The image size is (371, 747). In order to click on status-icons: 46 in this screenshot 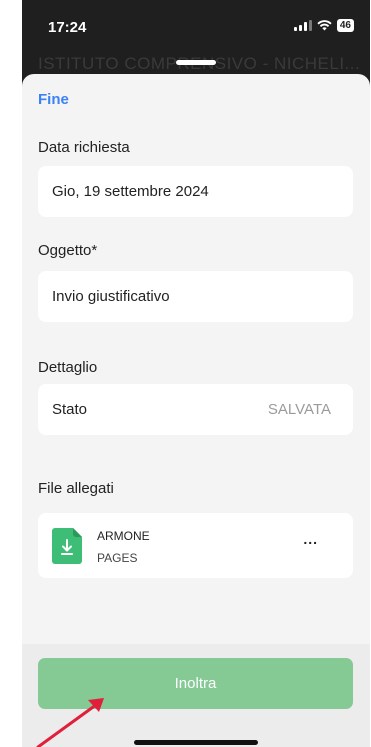, I will do `click(323, 25)`.